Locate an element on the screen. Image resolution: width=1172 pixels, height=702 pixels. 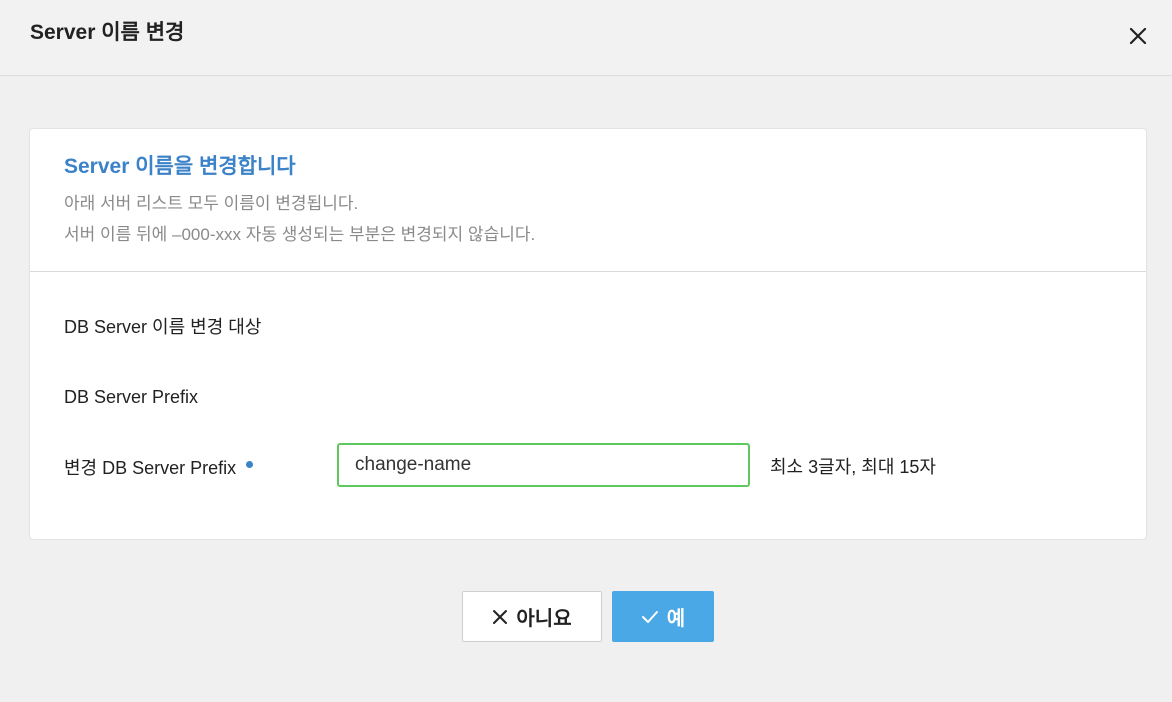
no-button: 아니요 is located at coordinates (532, 616).